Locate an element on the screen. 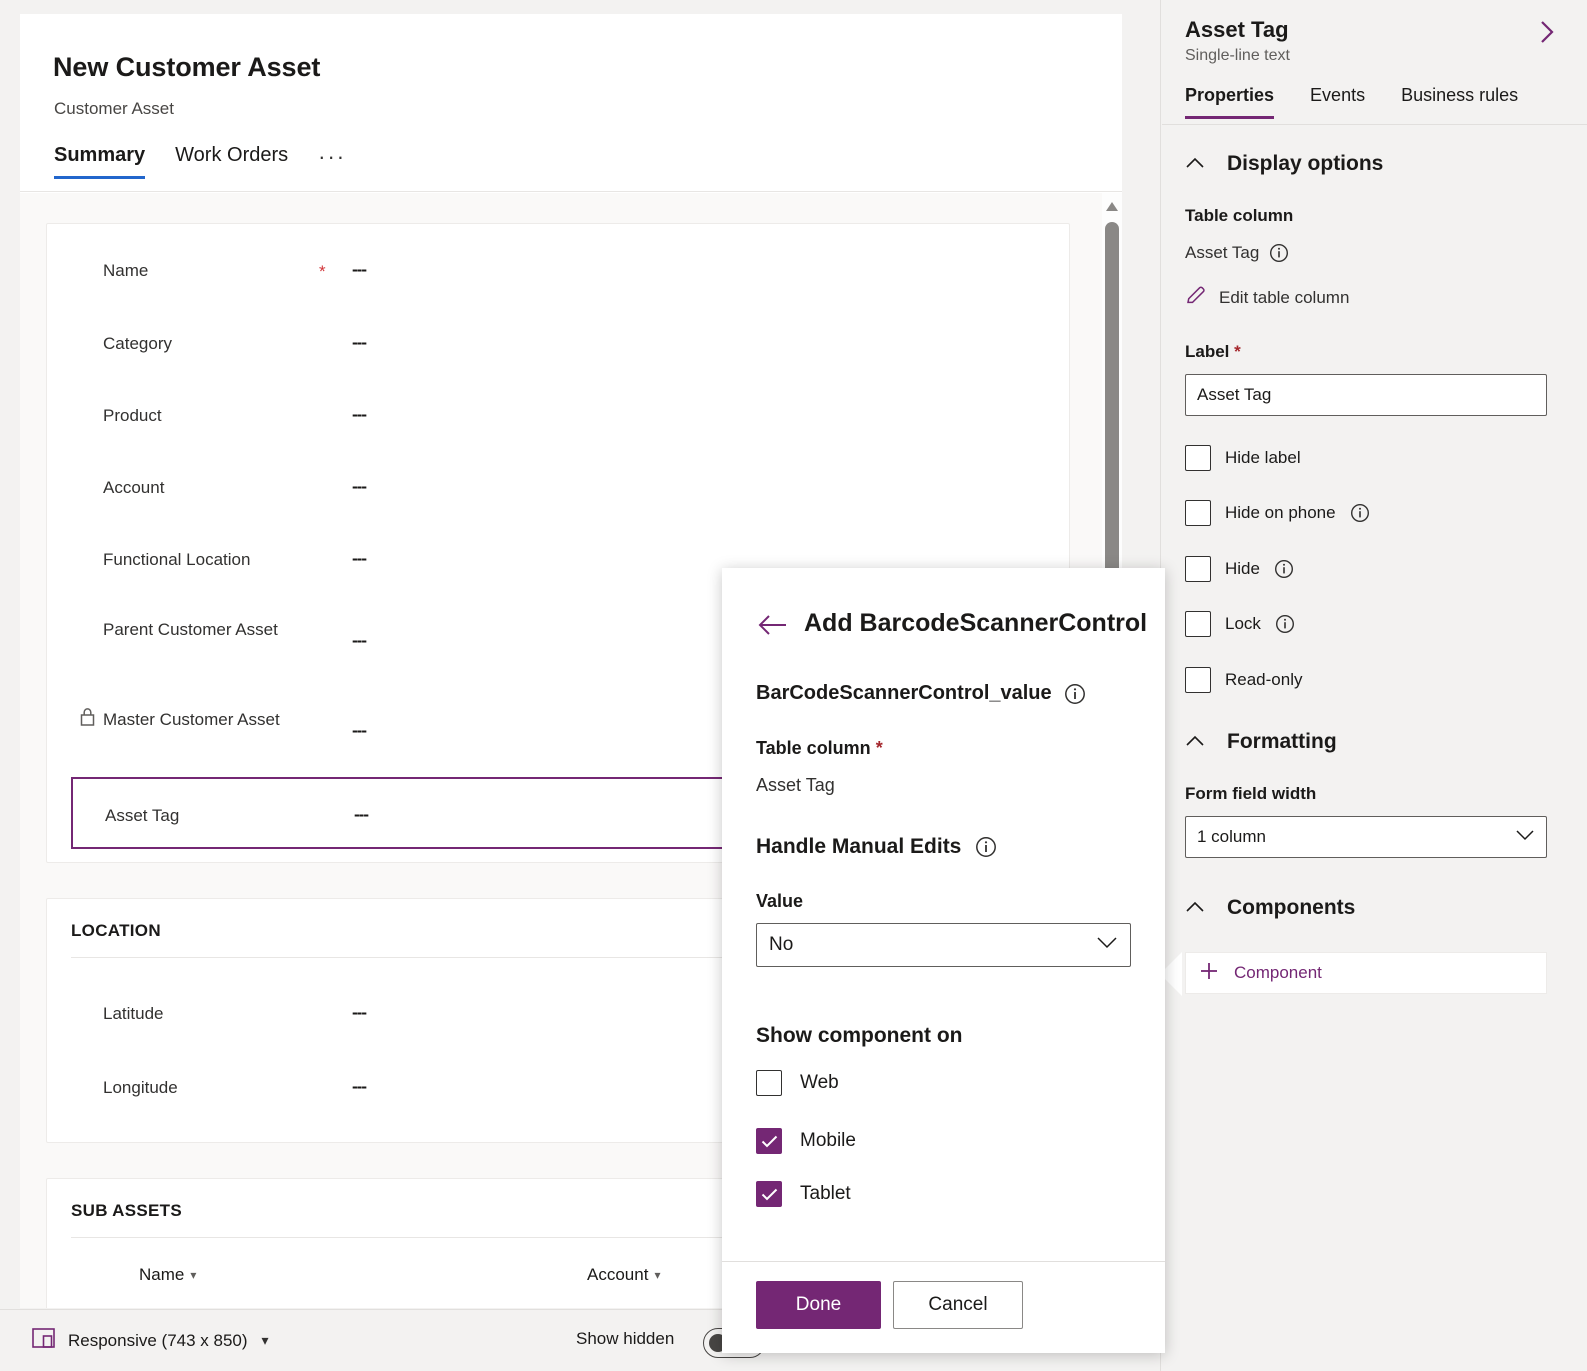  dialog-table-column-value: Asset Tag is located at coordinates (795, 785).